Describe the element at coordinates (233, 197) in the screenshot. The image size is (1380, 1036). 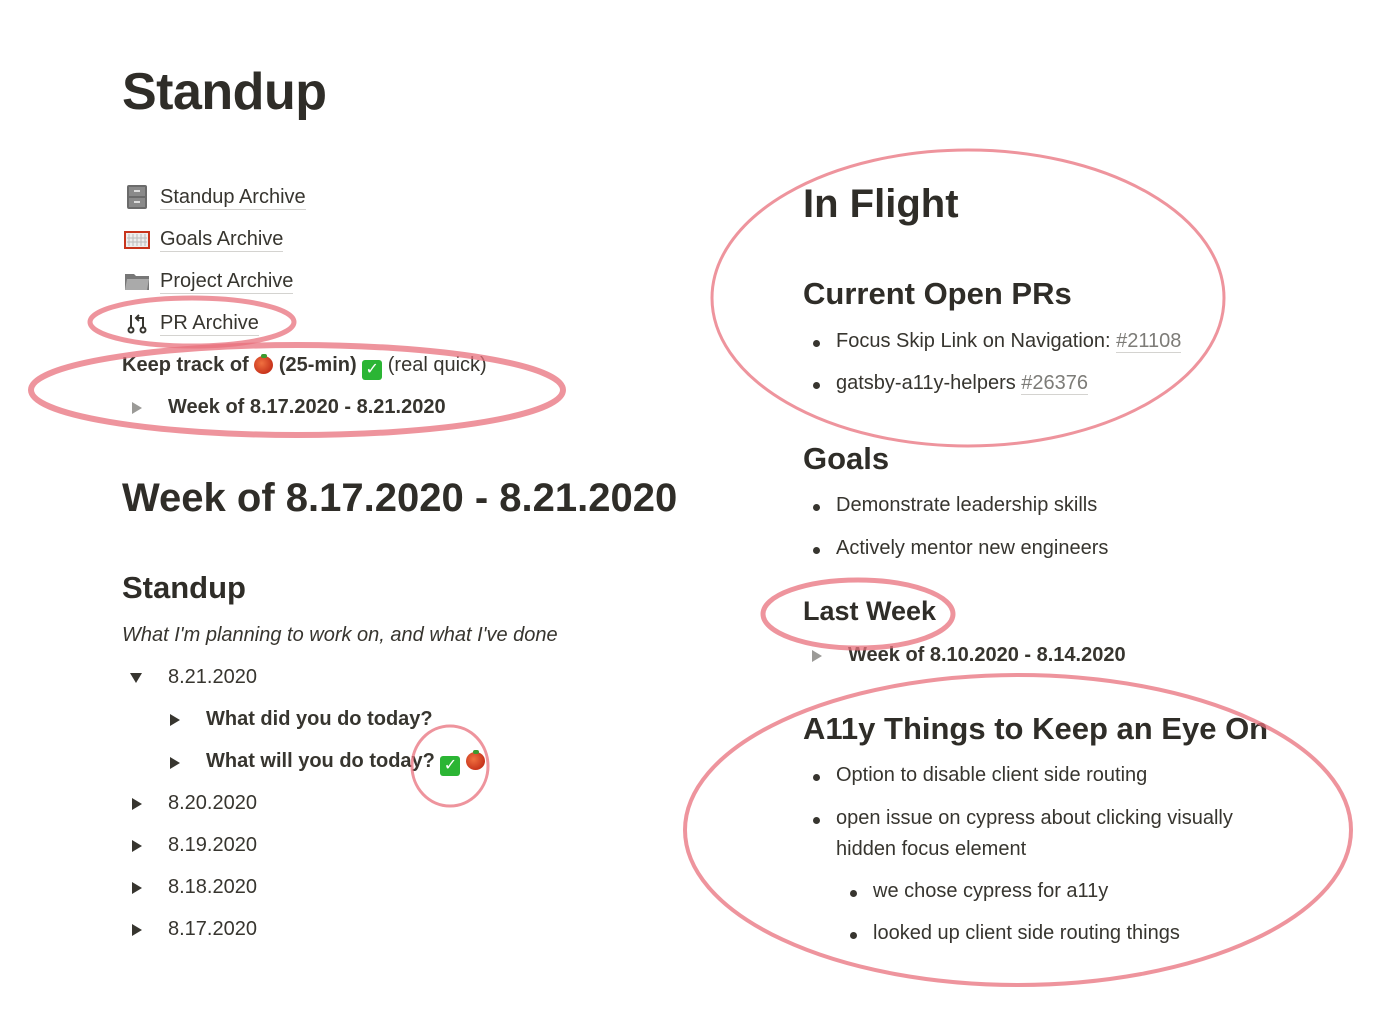
I see `link-label: Standup Archive` at that location.